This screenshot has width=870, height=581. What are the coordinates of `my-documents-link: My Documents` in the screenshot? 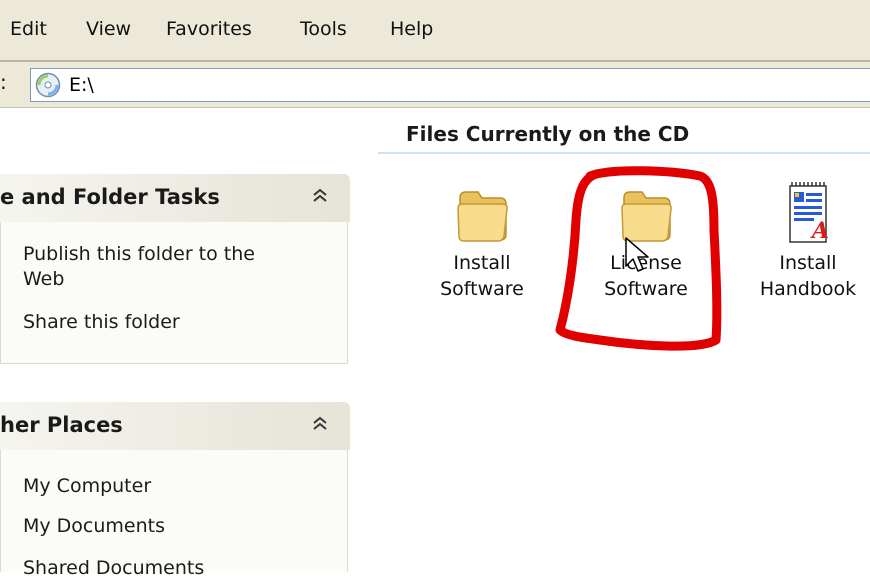 It's located at (94, 526).